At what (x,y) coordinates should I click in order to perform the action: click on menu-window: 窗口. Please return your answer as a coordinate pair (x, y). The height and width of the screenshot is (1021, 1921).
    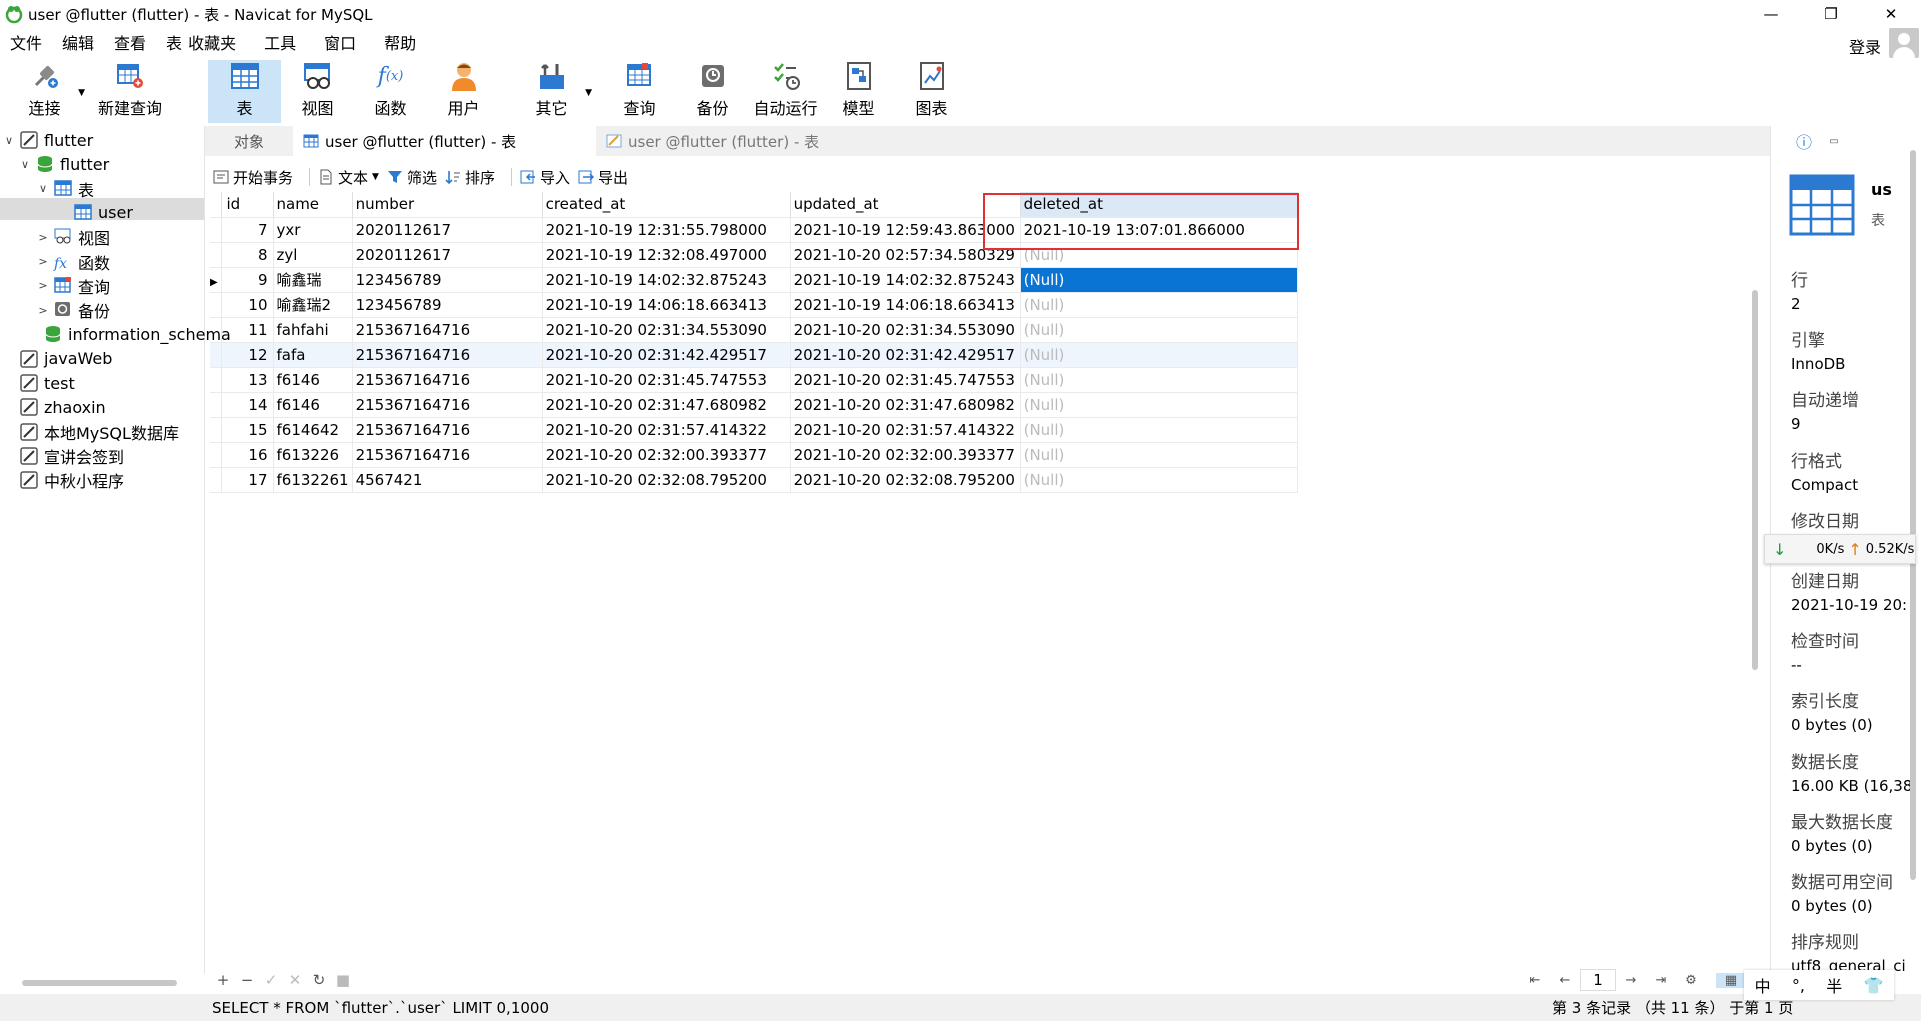
    Looking at the image, I should click on (340, 44).